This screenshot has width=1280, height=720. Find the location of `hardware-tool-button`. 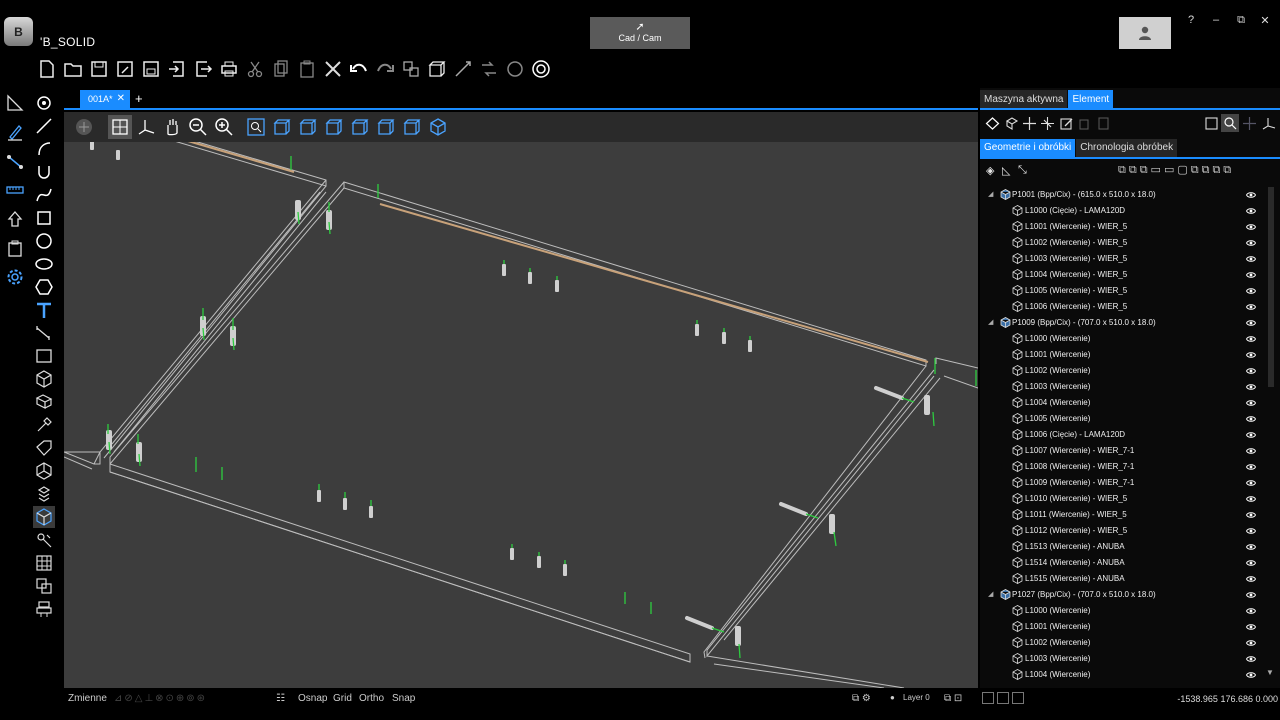

hardware-tool-button is located at coordinates (44, 609).